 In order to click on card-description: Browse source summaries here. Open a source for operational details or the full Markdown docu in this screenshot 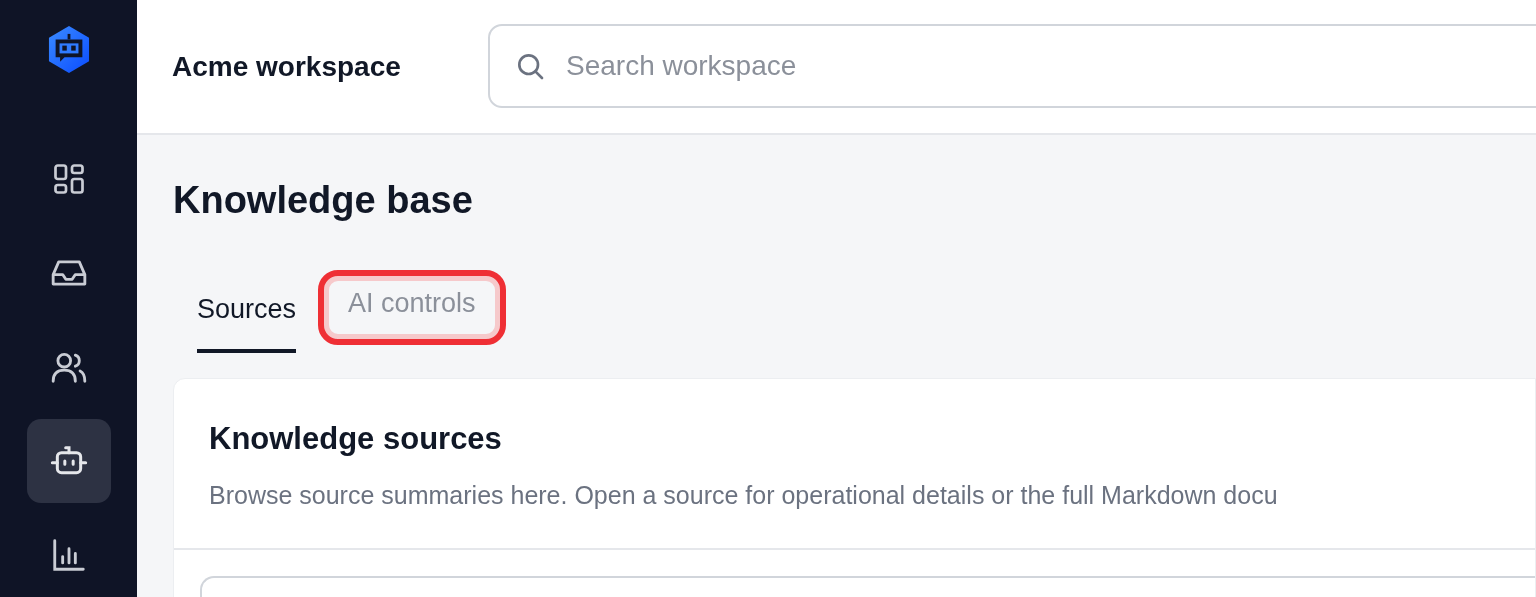, I will do `click(744, 495)`.